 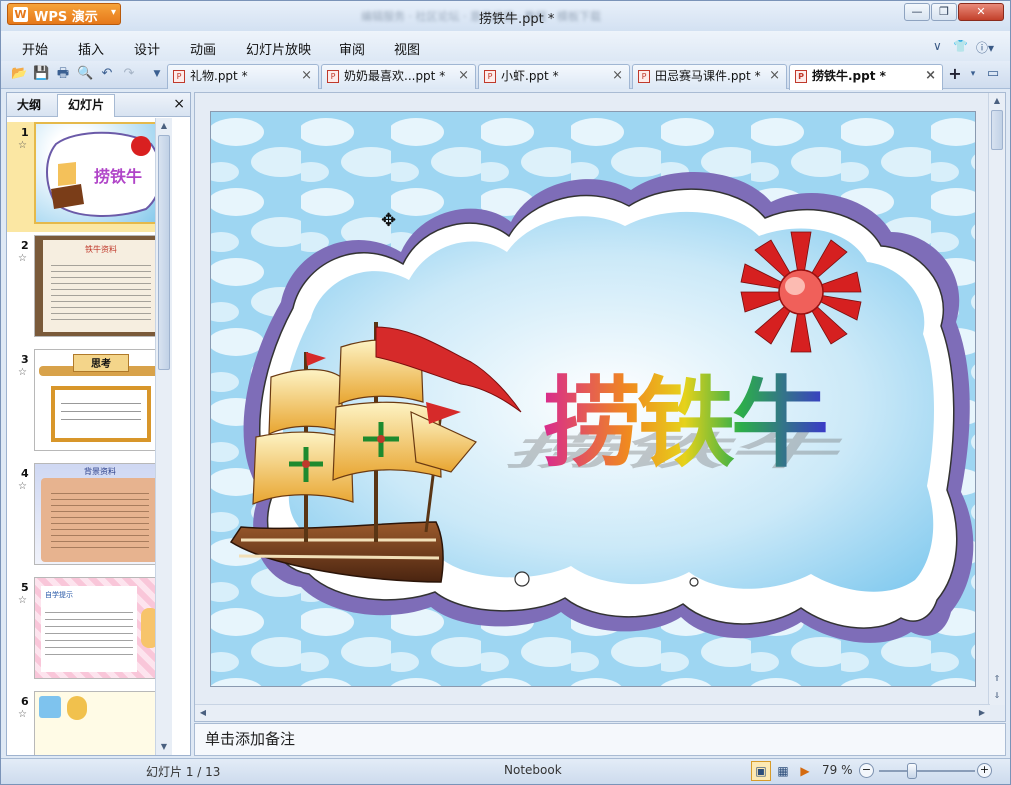 What do you see at coordinates (709, 76) in the screenshot?
I see `tab-horse-race: P 田忌赛马课件.ppt * ×` at bounding box center [709, 76].